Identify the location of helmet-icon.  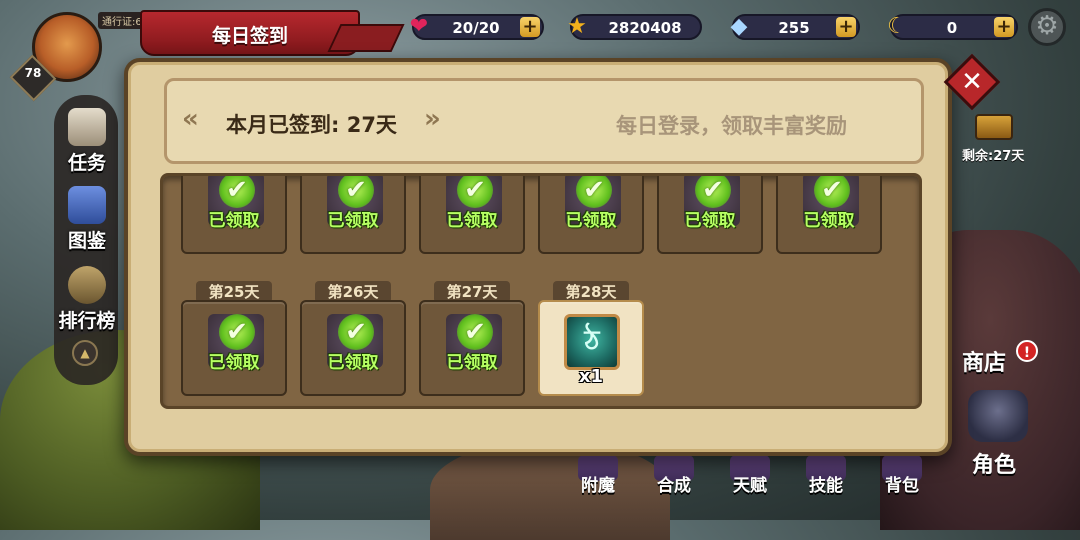
(87, 285).